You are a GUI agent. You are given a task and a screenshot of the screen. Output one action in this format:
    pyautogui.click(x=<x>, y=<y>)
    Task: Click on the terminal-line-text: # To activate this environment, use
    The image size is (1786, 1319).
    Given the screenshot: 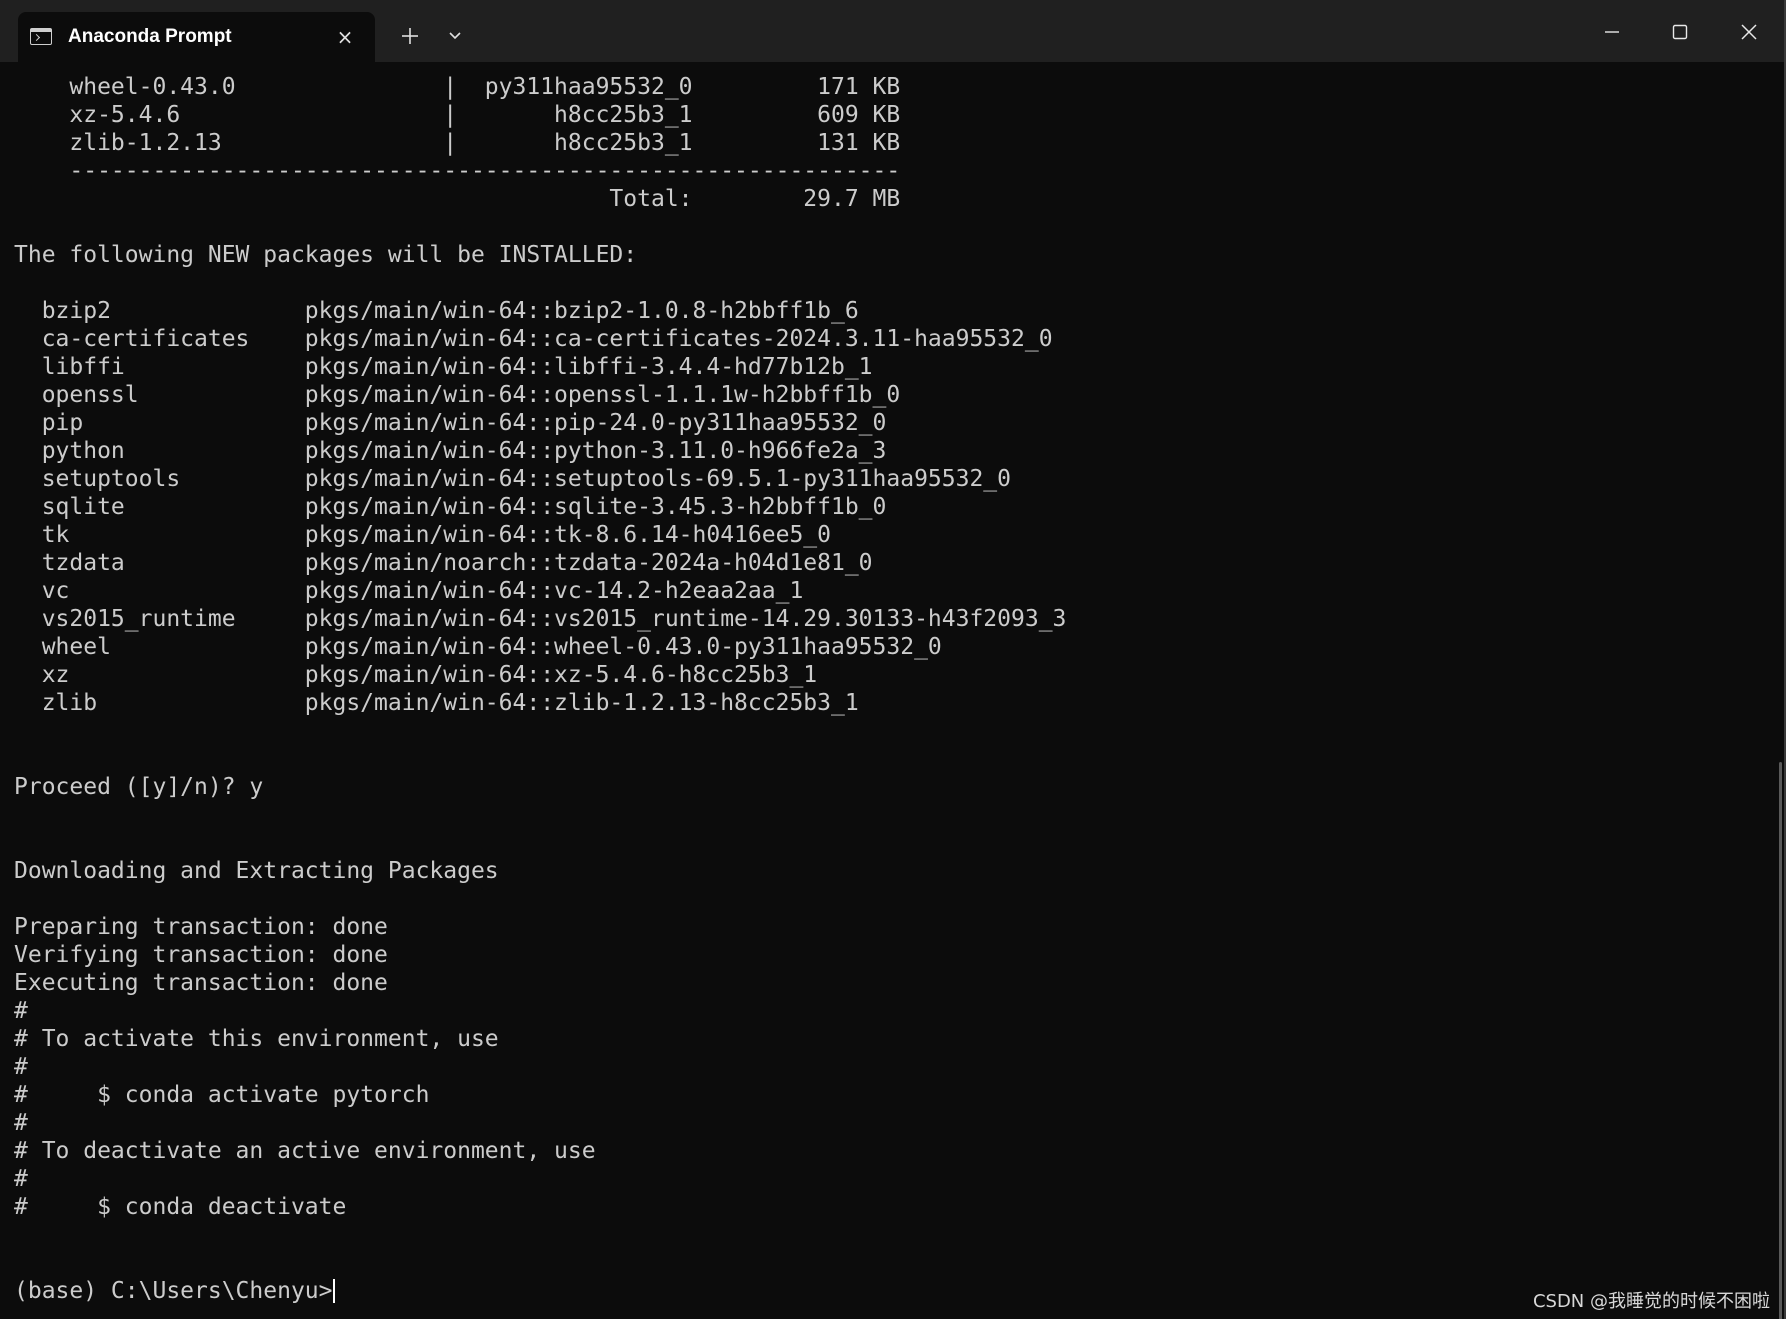 What is the action you would take?
    pyautogui.click(x=256, y=1039)
    